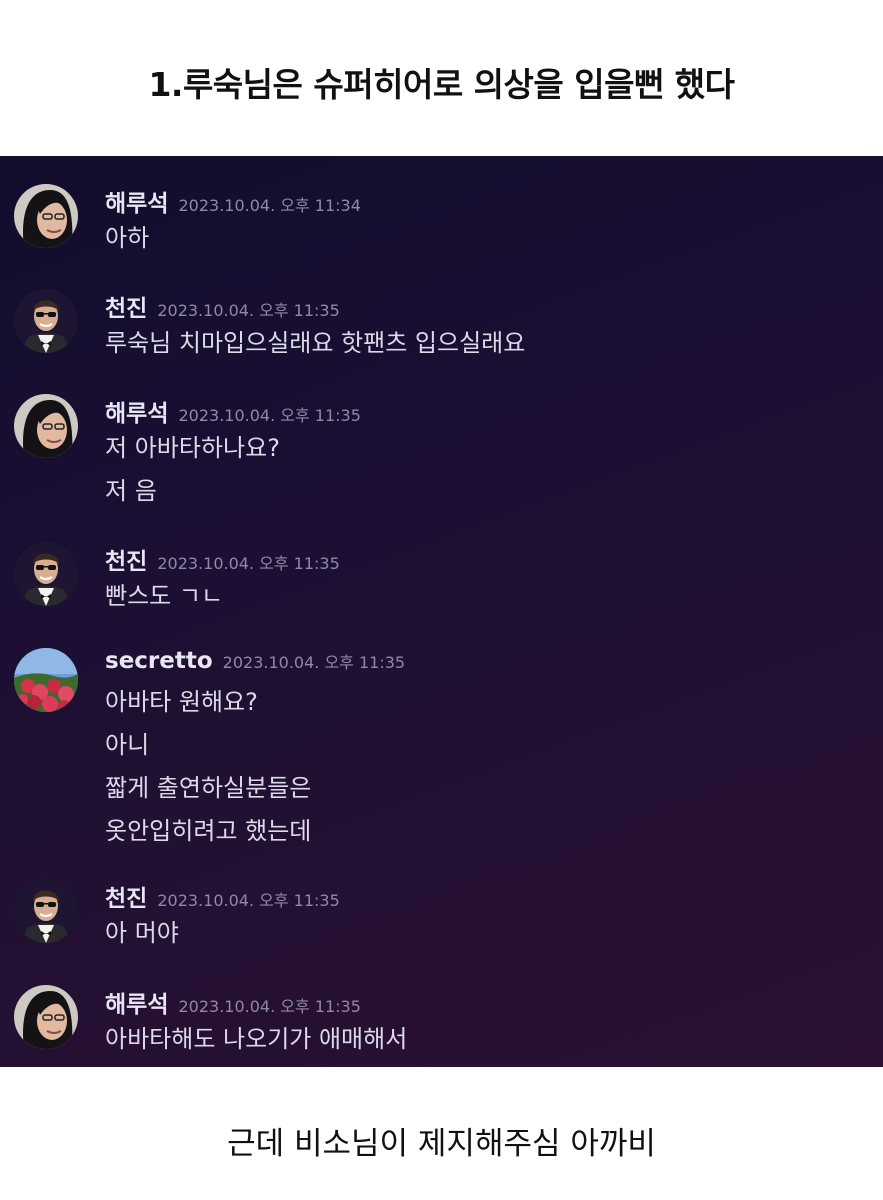 The image size is (883, 1200). Describe the element at coordinates (269, 205) in the screenshot. I see `timestamp: 2023.10.04. 오후 11:34` at that location.